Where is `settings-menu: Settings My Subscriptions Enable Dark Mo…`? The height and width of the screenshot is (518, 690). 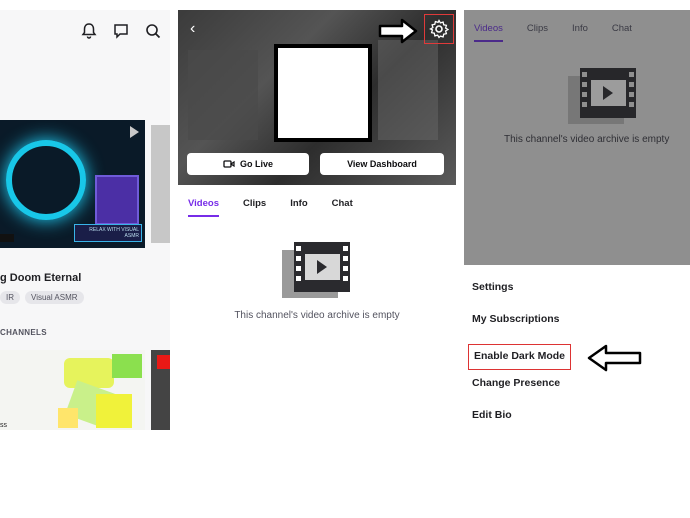 settings-menu: Settings My Subscriptions Enable Dark Mo… is located at coordinates (570, 355).